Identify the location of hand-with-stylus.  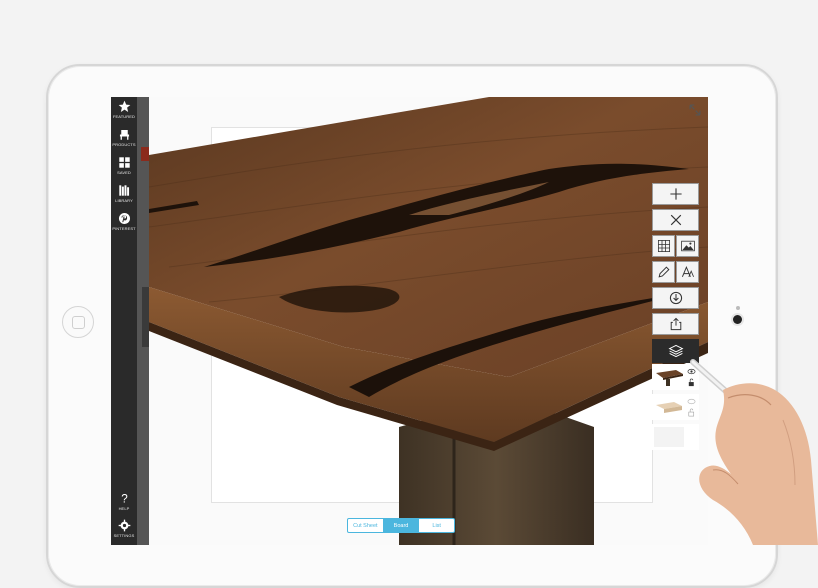
(754, 452).